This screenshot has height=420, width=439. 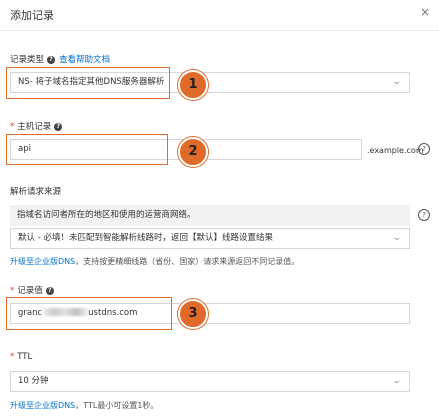 I want to click on host-record-label-row: * 主机记录?, so click(x=36, y=126).